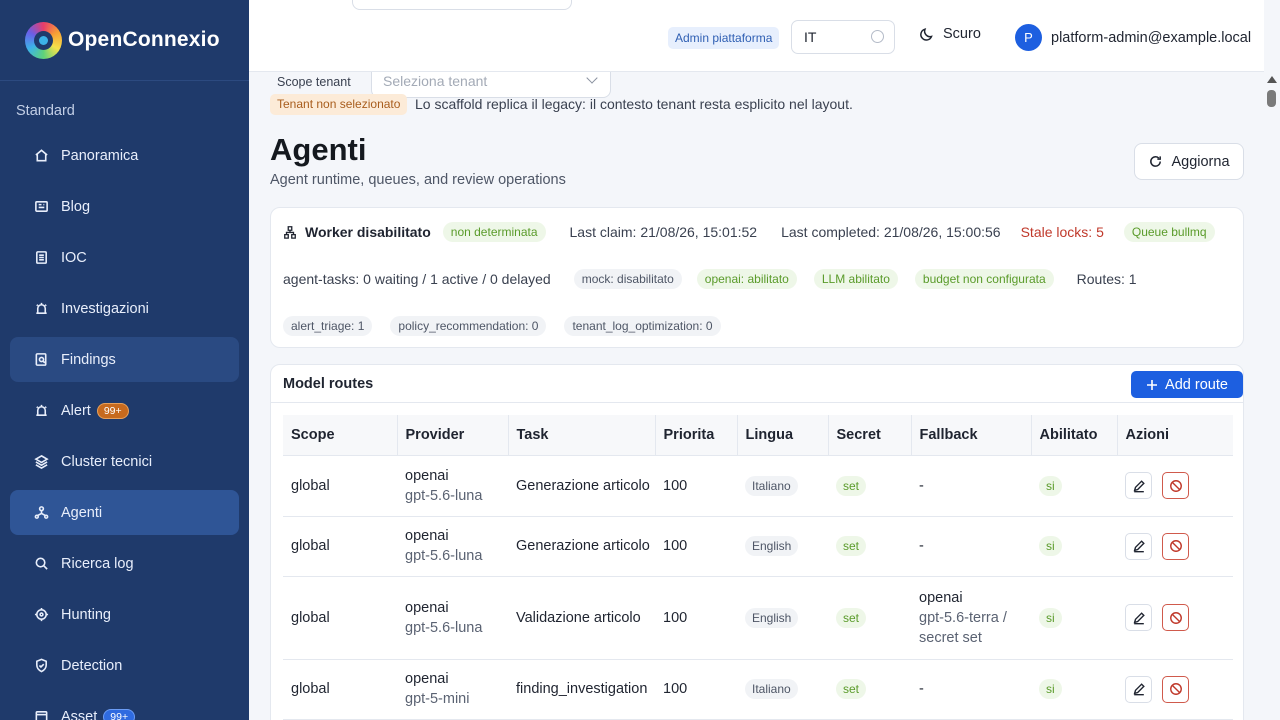 The height and width of the screenshot is (720, 1280). I want to click on plus-icon, so click(1152, 384).